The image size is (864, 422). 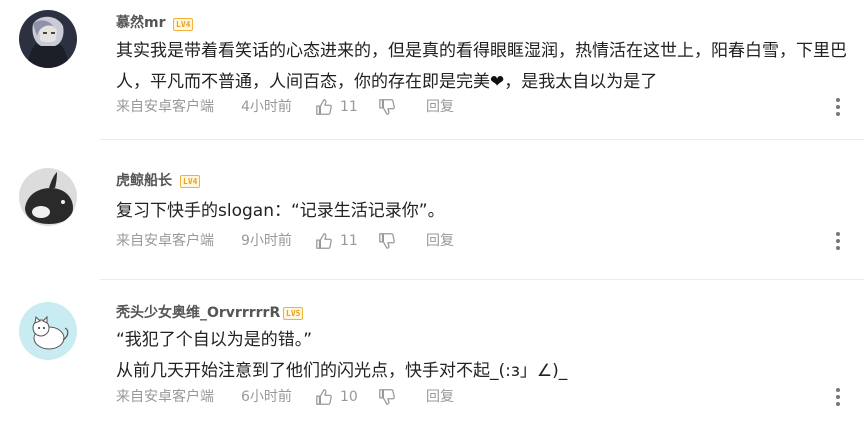 I want to click on timestamp: 9小时前, so click(x=266, y=241).